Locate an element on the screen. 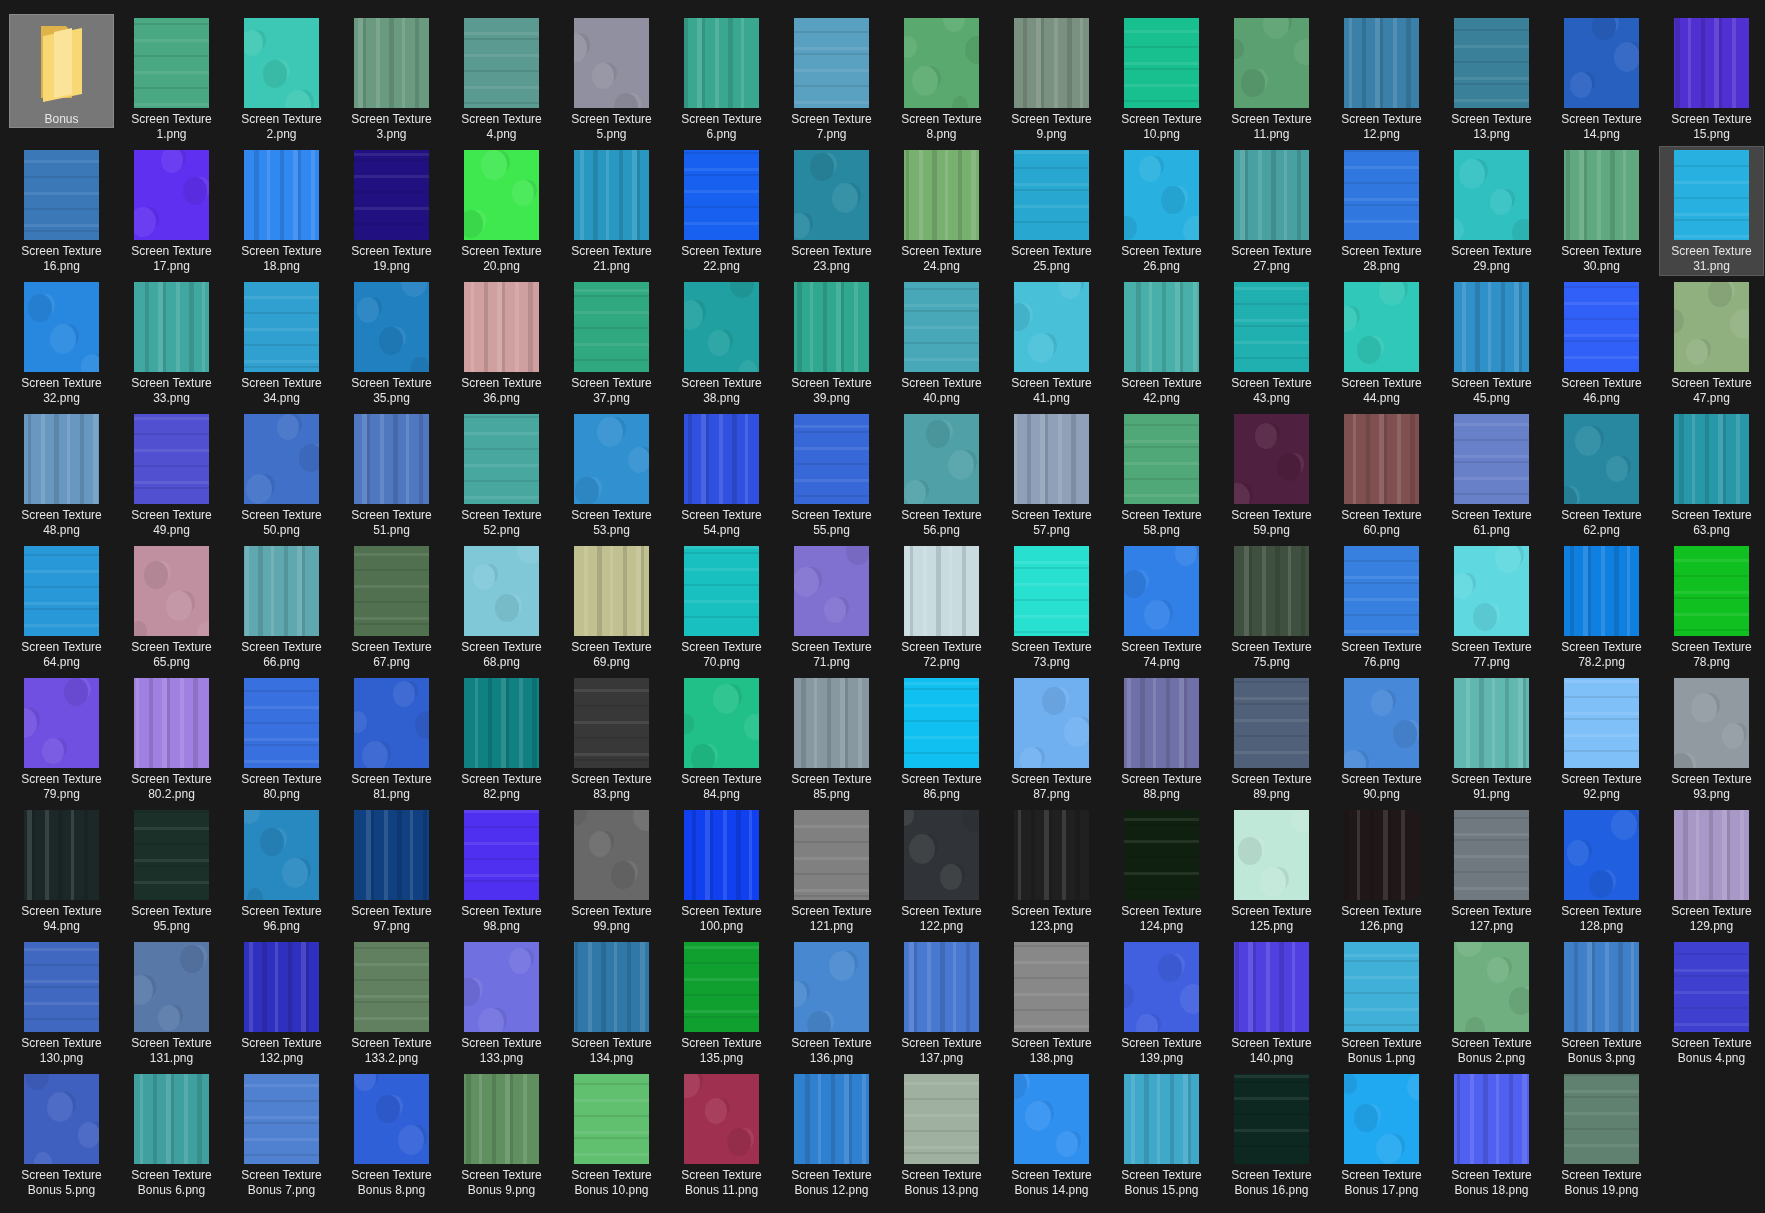  file-item: Screen Texture 133.png is located at coordinates (501, 1003).